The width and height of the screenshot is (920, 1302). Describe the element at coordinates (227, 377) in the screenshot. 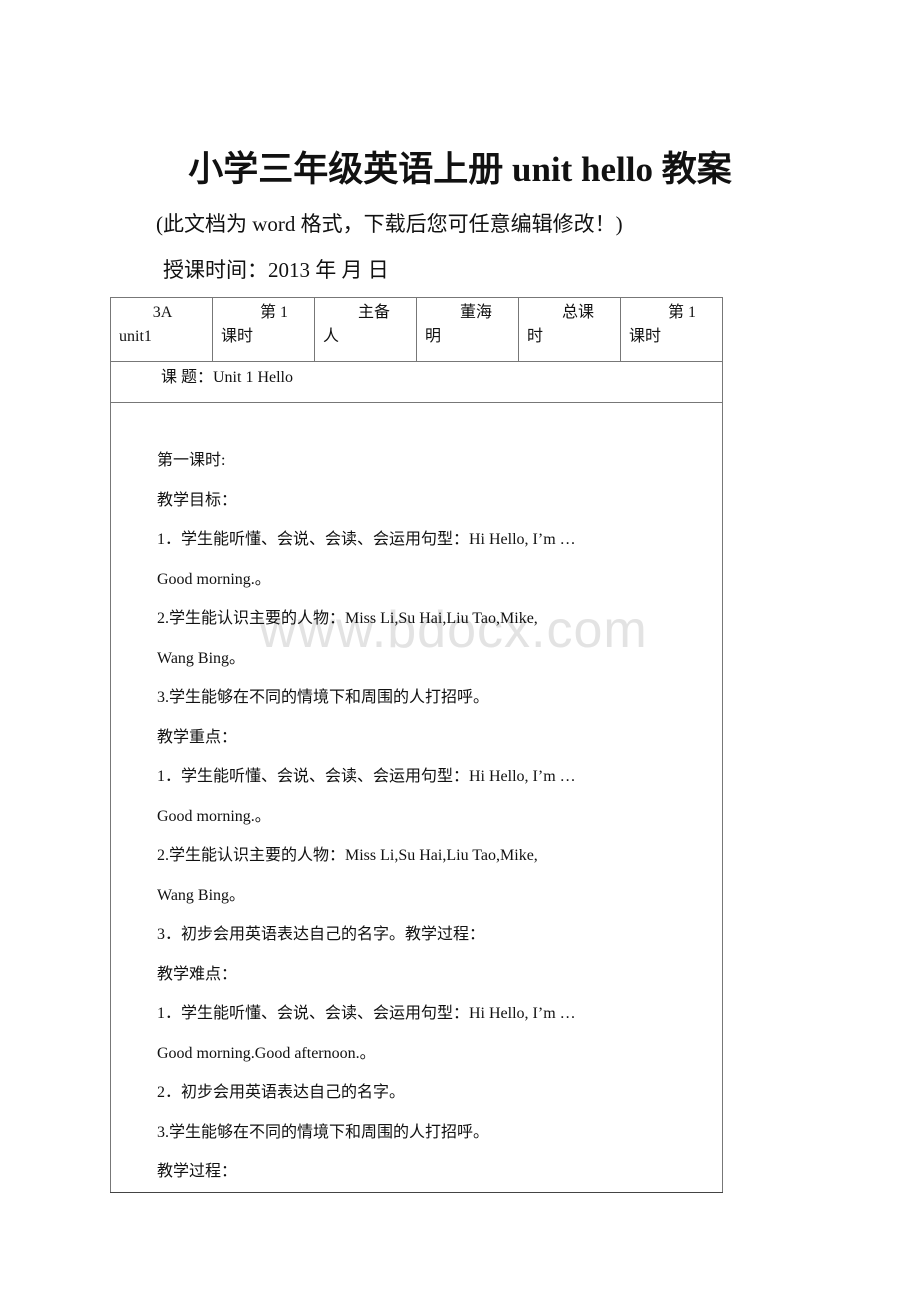

I see `topic-text: 课 题：Unit 1 Hello` at that location.